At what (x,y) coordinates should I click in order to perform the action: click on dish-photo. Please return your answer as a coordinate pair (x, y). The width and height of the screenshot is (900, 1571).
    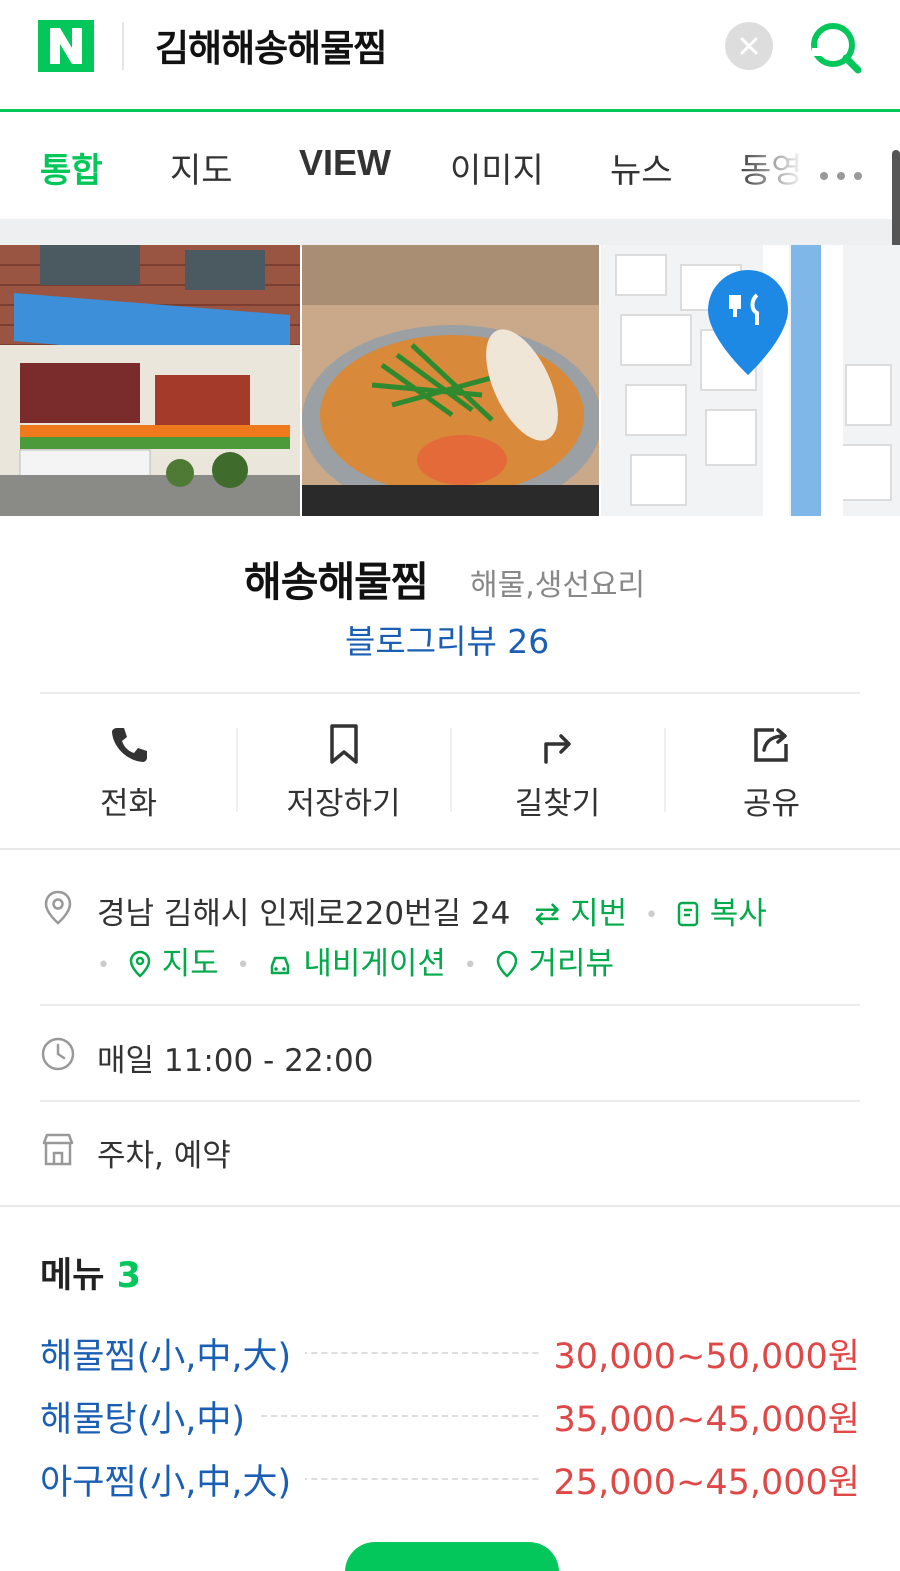
    Looking at the image, I should click on (450, 380).